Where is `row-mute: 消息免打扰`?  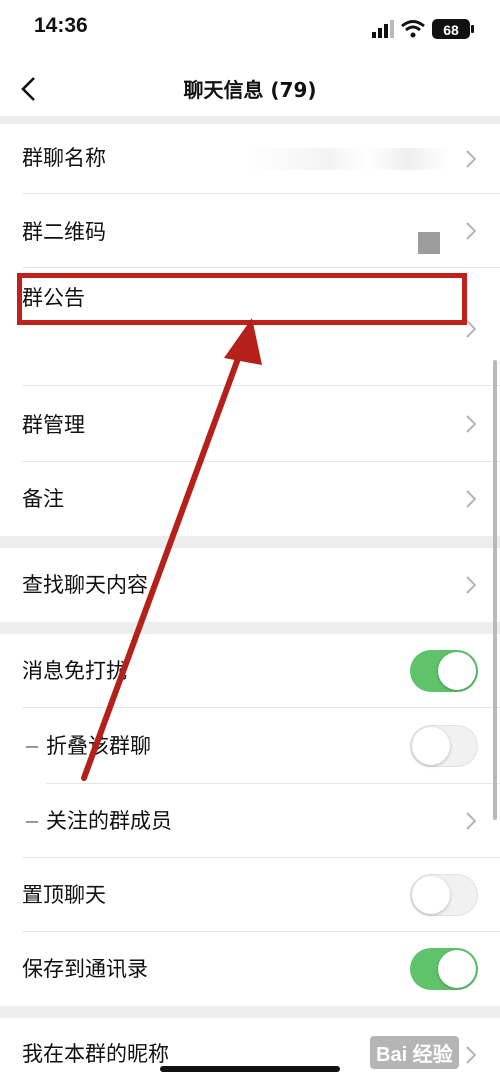
row-mute: 消息免打扰 is located at coordinates (250, 671).